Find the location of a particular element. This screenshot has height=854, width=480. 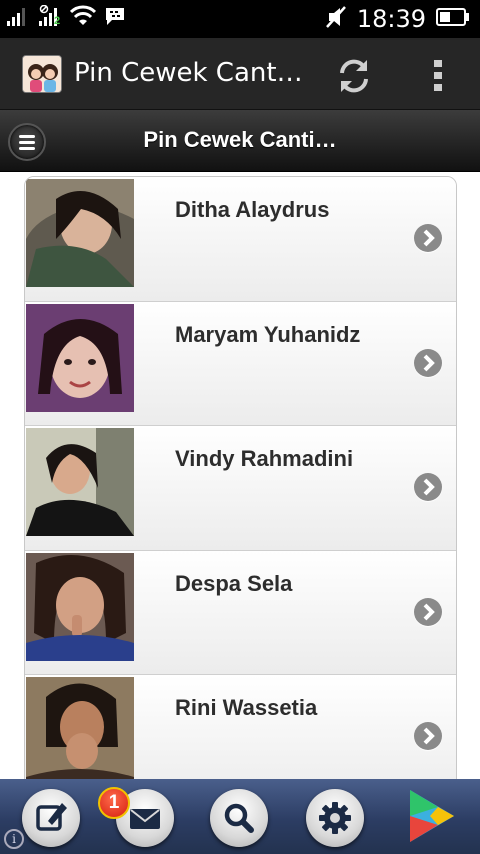

menu-button is located at coordinates (27, 142).